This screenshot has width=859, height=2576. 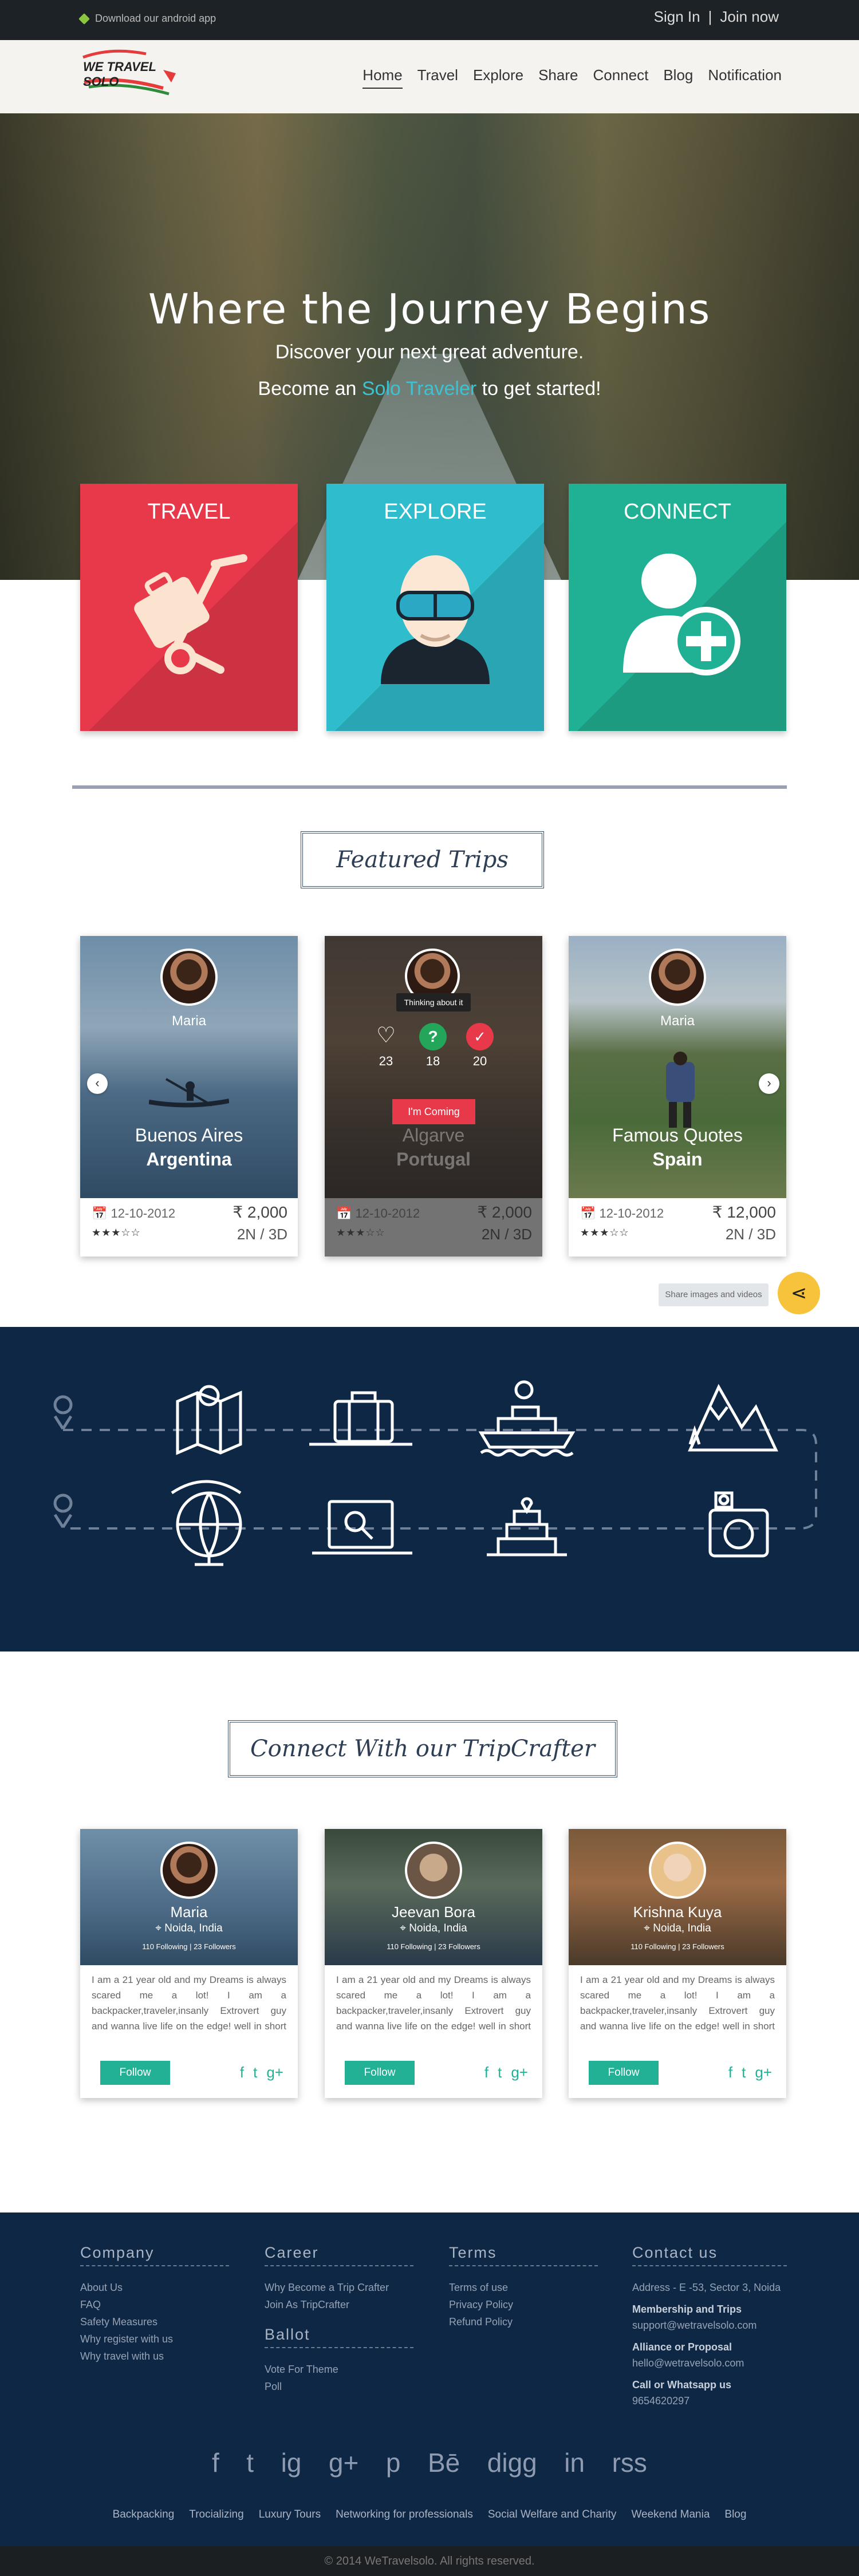 What do you see at coordinates (144, 2514) in the screenshot?
I see `footer-bottom-link: Backpacking` at bounding box center [144, 2514].